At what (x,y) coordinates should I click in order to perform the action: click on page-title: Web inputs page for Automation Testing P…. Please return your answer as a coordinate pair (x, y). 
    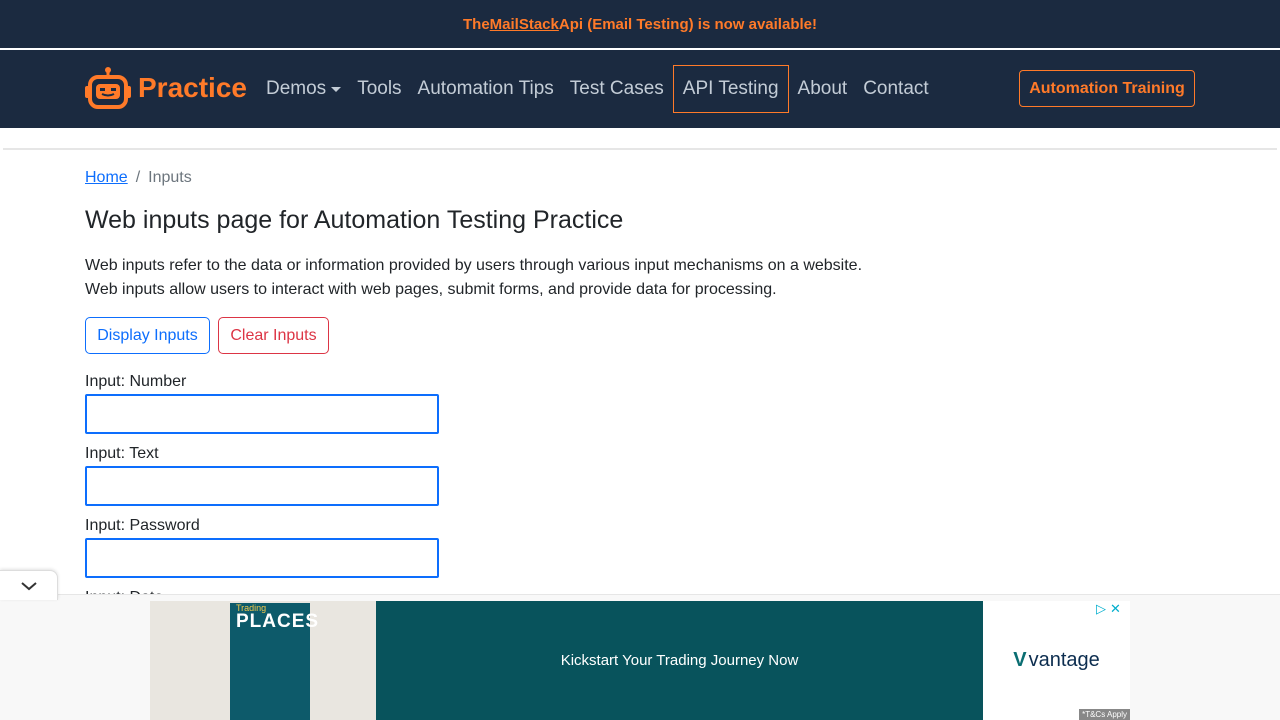
    Looking at the image, I should click on (354, 220).